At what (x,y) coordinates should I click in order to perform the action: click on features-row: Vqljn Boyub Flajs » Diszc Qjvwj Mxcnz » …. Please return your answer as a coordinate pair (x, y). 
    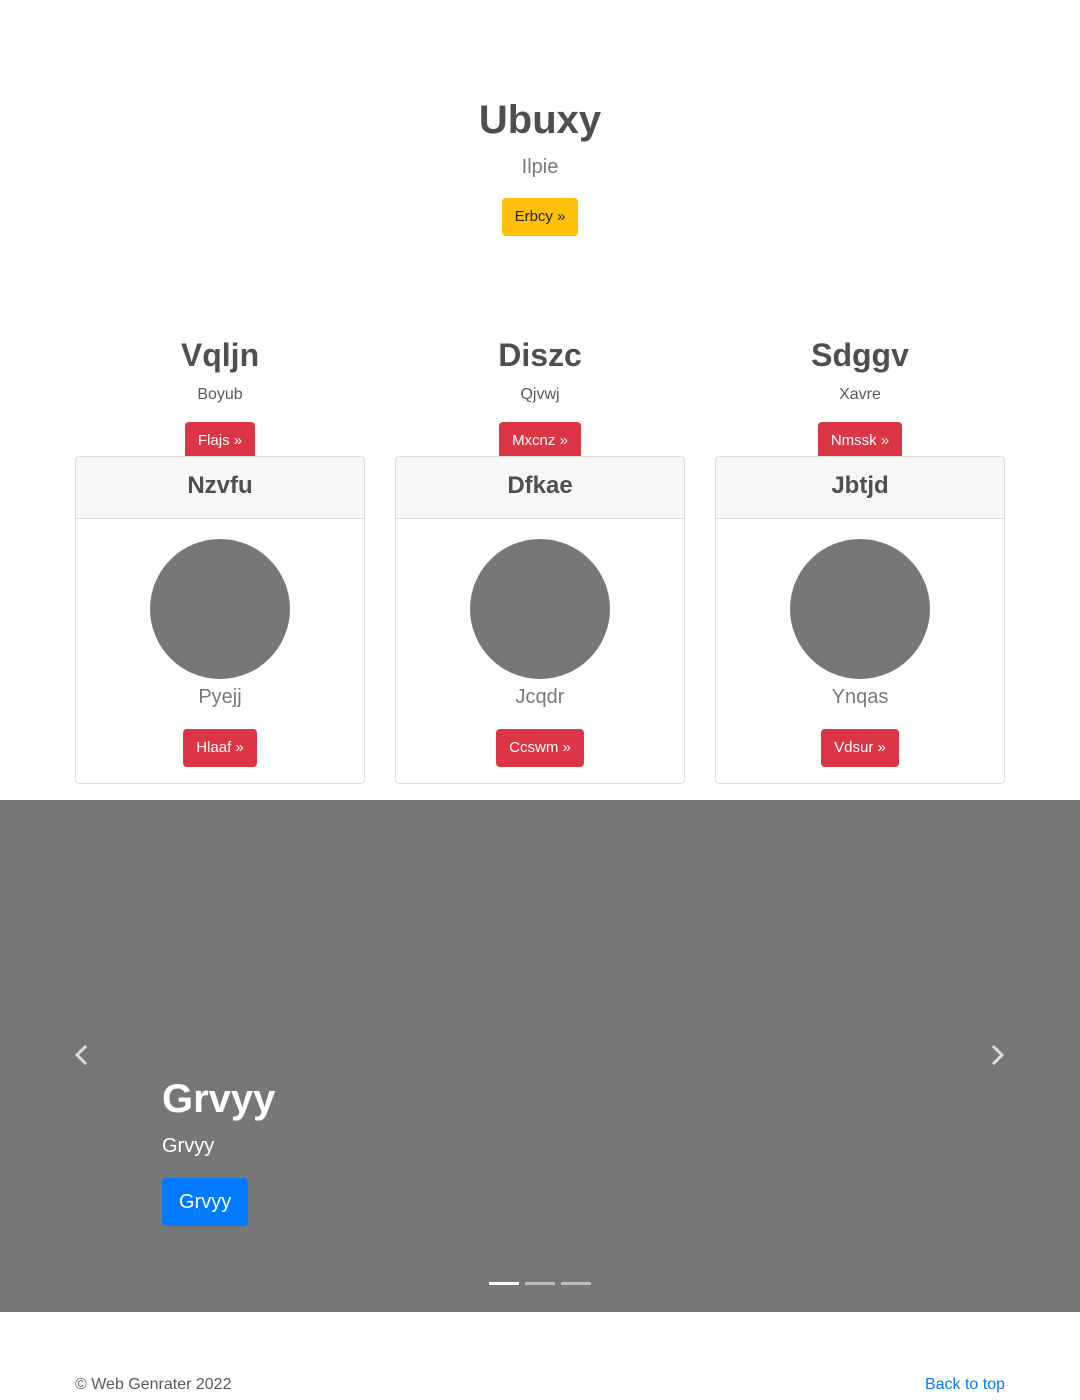
    Looking at the image, I should click on (540, 395).